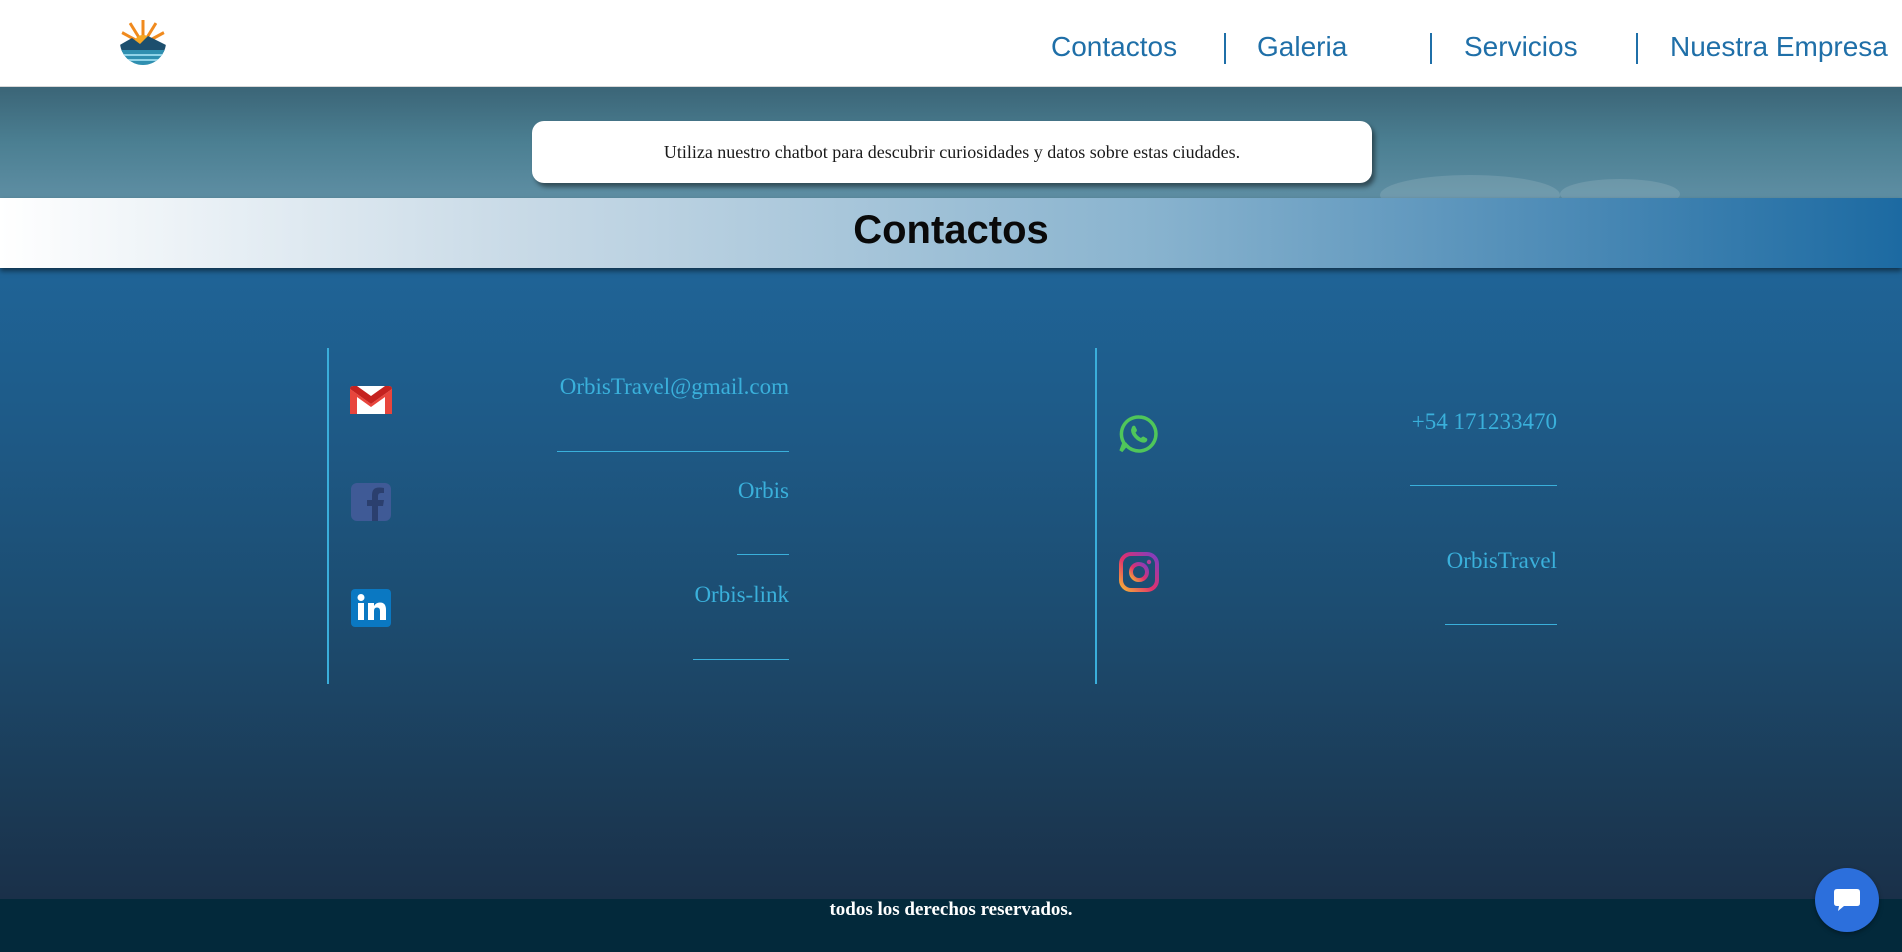 This screenshot has height=952, width=1902. I want to click on instagram-icon, so click(1139, 572).